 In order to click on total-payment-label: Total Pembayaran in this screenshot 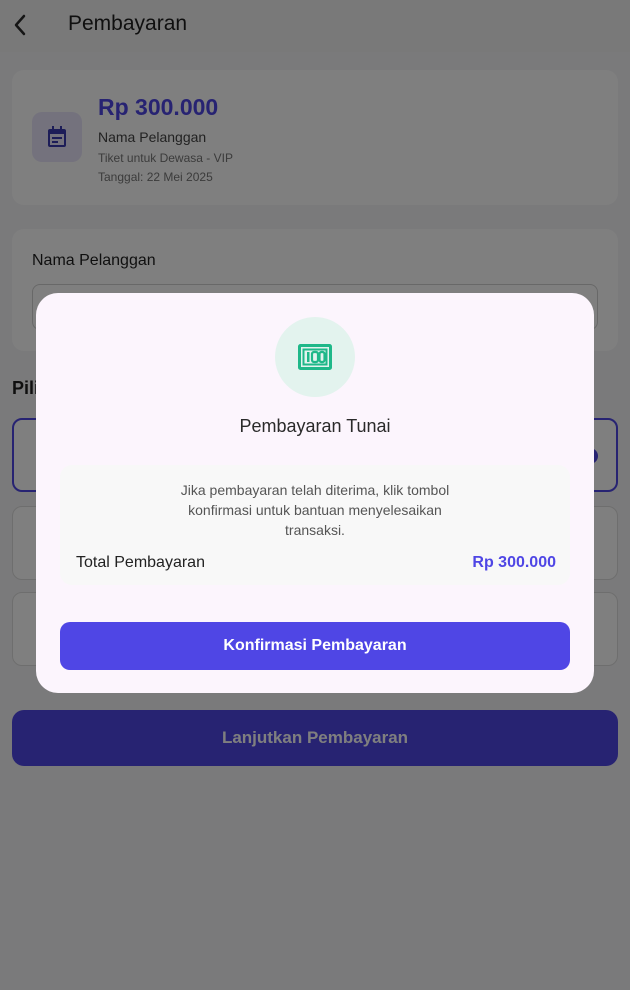, I will do `click(140, 562)`.